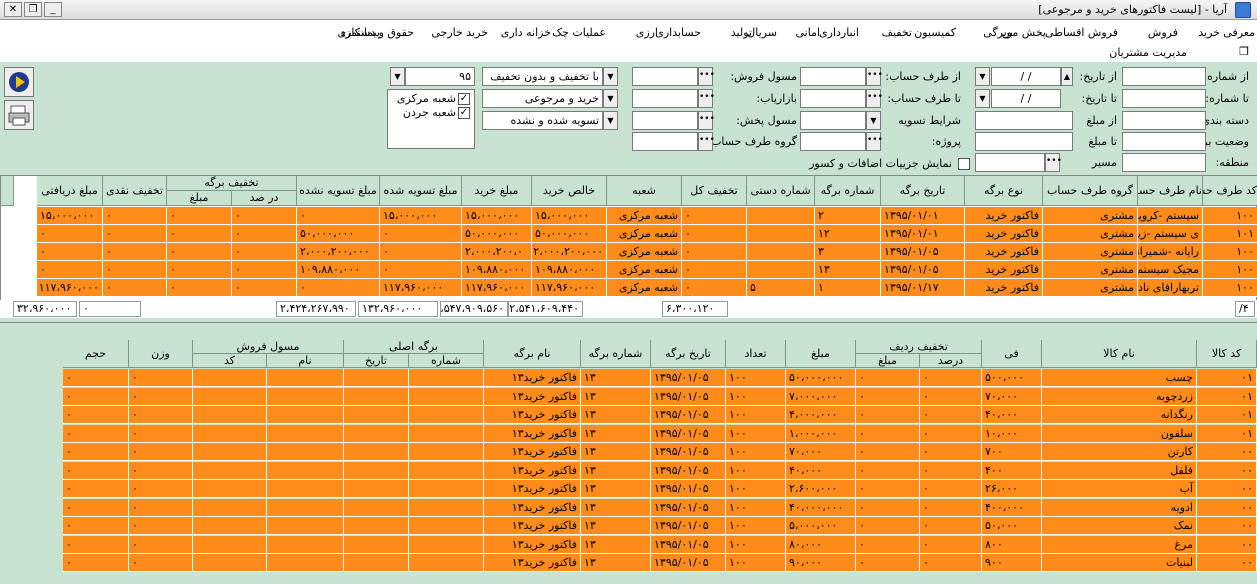  What do you see at coordinates (923, 288) in the screenshot?
I see `top-cell-date: ۱۳۹۵/۰۱/۱۷` at bounding box center [923, 288].